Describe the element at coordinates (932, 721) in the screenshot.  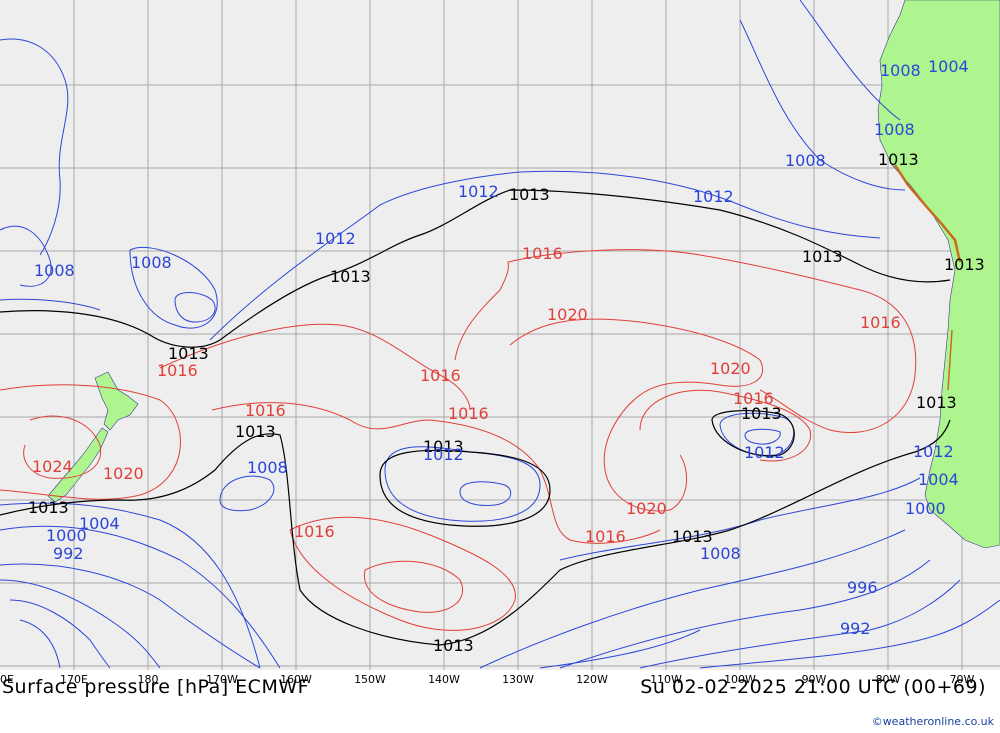
I see `source-credit: ©weatheronline.co.uk` at that location.